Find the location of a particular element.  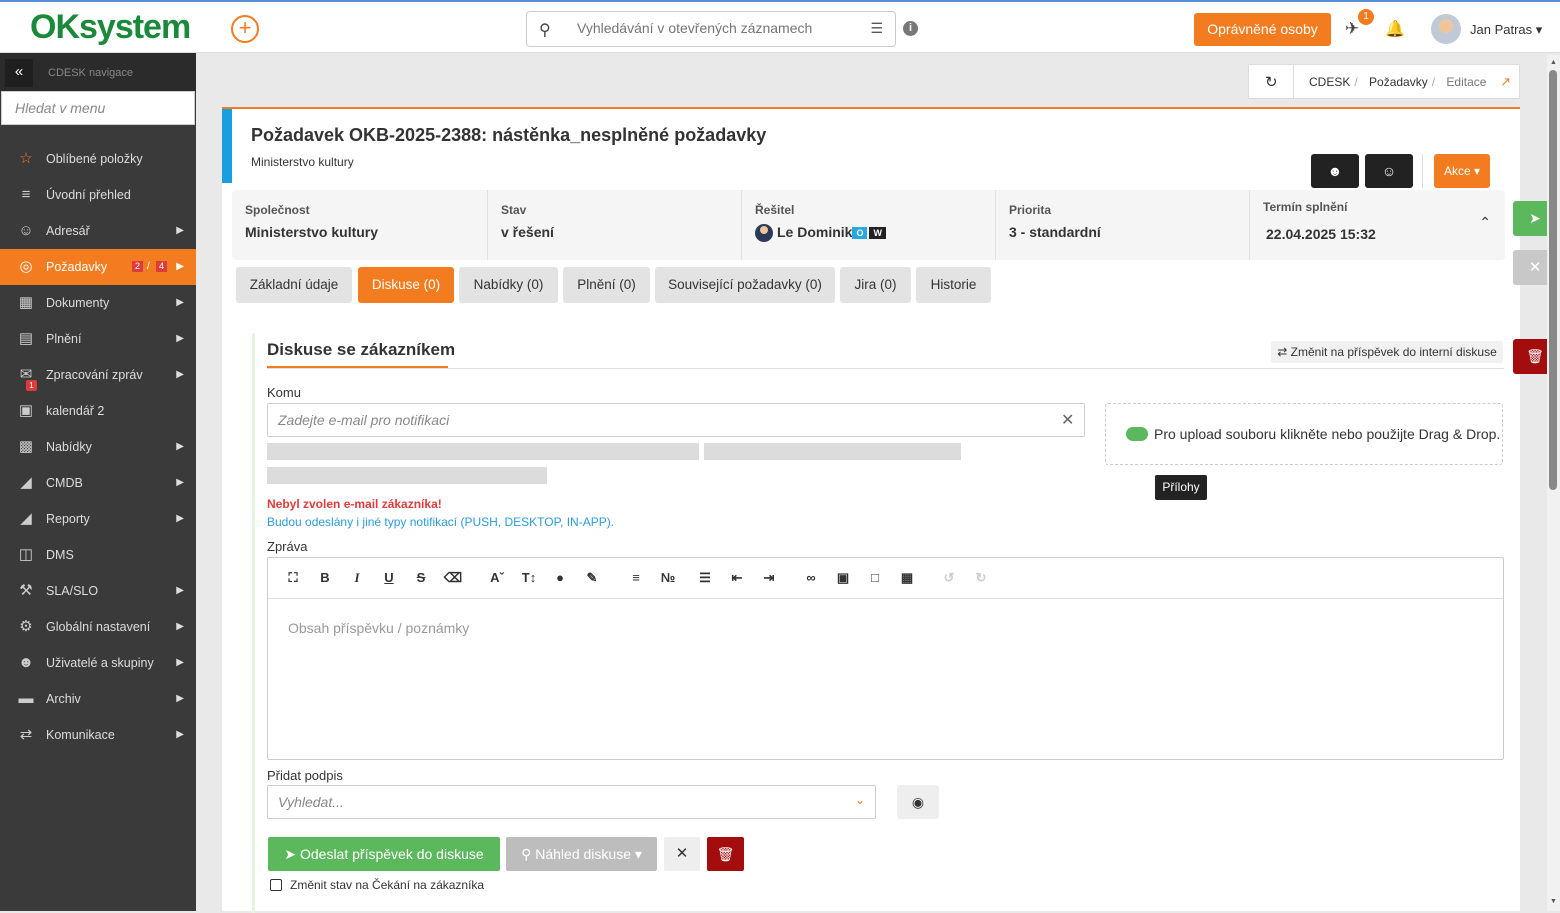

sliders-icon: ☰ is located at coordinates (876, 28).